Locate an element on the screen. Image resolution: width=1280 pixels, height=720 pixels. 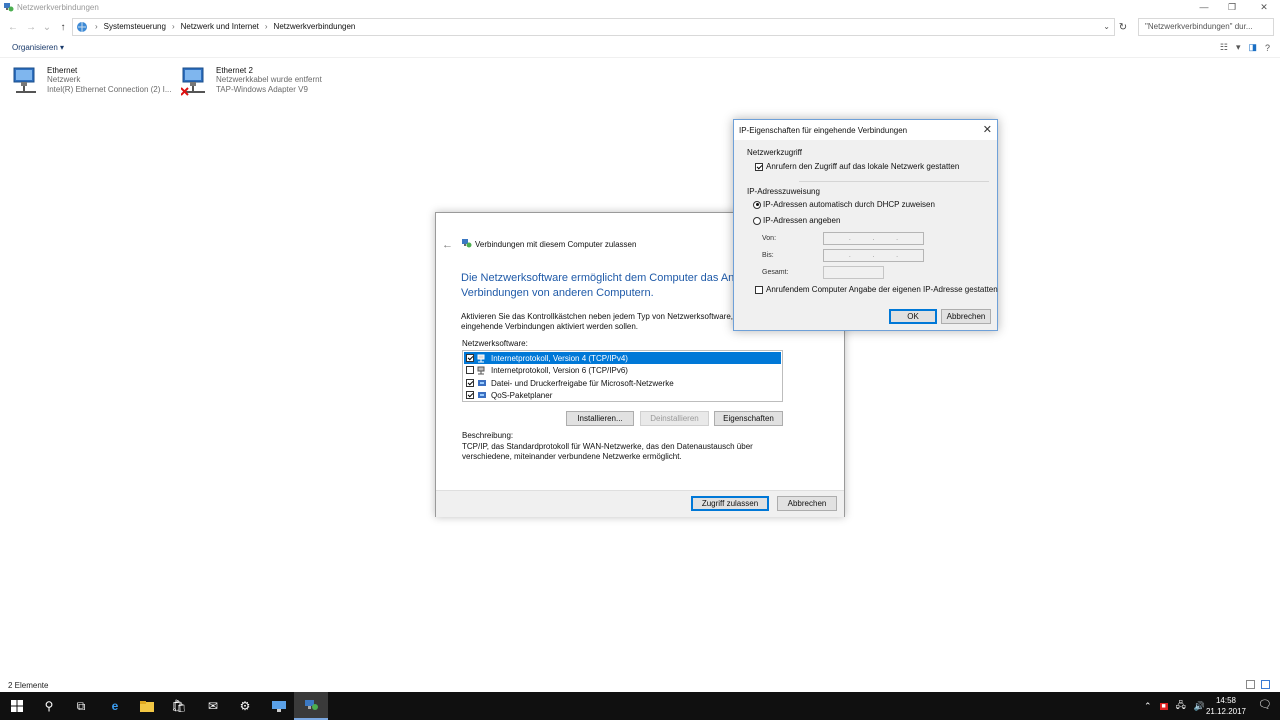
breadcrumb-systemsteuerung: Systemsteuerung is located at coordinates (135, 26).